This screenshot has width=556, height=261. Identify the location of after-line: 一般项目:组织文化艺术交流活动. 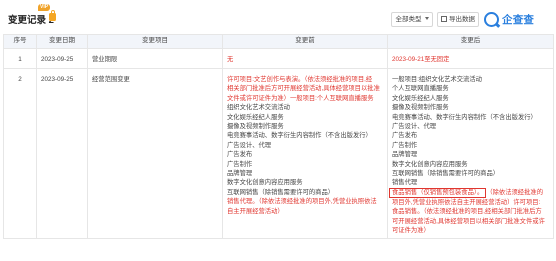
(437, 79).